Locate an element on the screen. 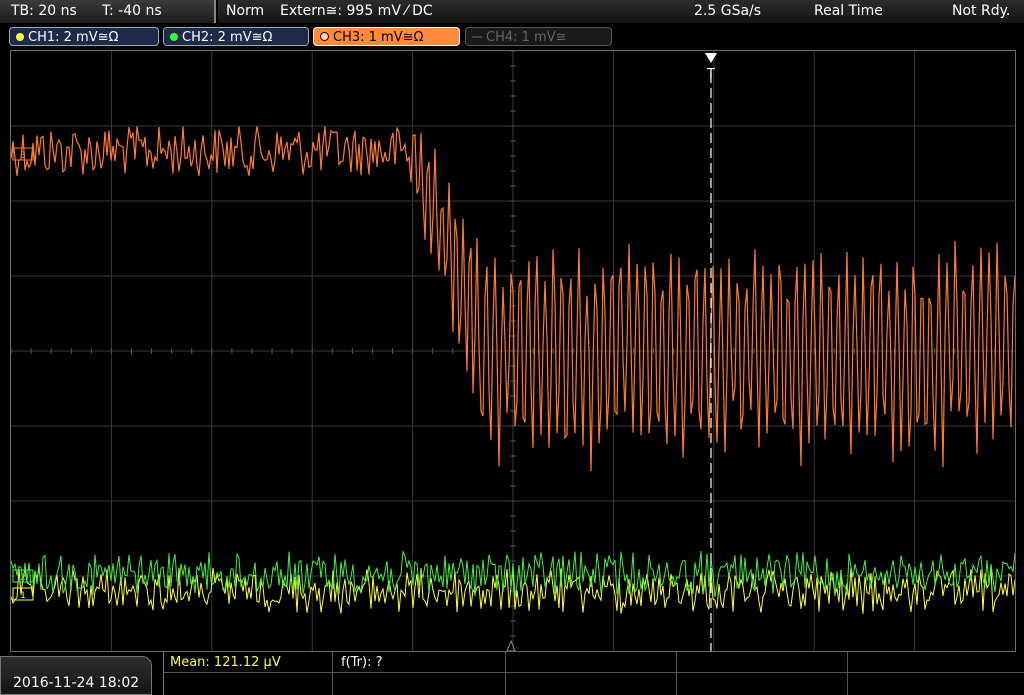 The height and width of the screenshot is (695, 1024). tab-ch3: CH3: 1 mV≅Ω is located at coordinates (386, 36).